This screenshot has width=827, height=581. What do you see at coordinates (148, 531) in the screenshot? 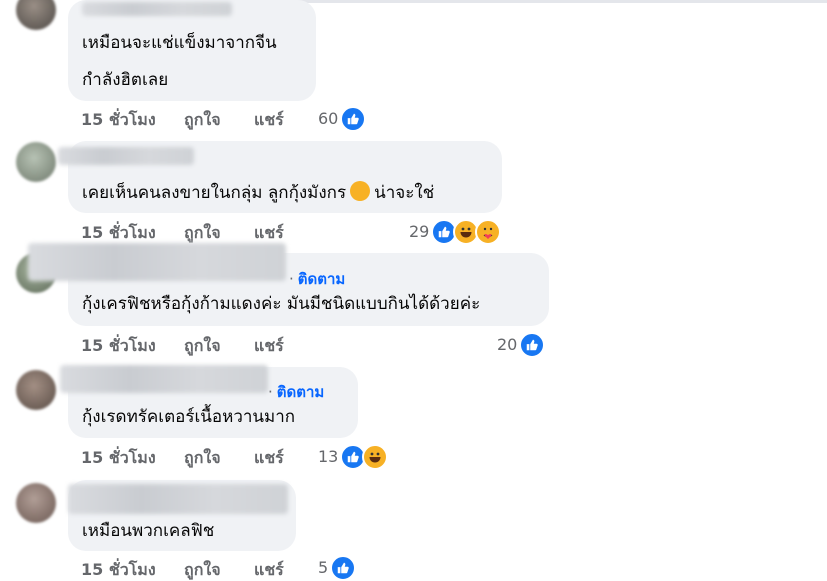
I see `comment-text-line: เหมือนพวกเคลฟิช` at bounding box center [148, 531].